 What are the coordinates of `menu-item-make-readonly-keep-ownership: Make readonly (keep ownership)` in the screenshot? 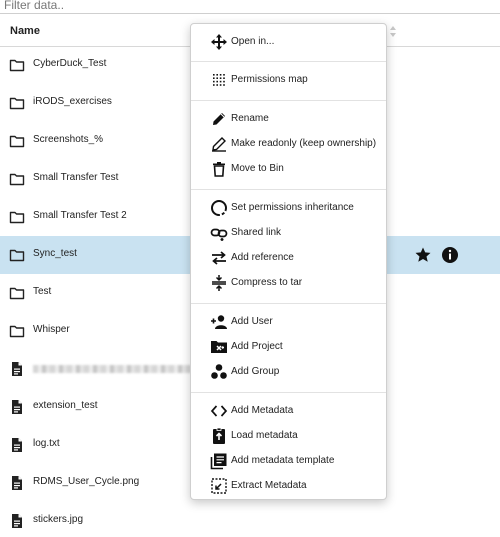 It's located at (288, 144).